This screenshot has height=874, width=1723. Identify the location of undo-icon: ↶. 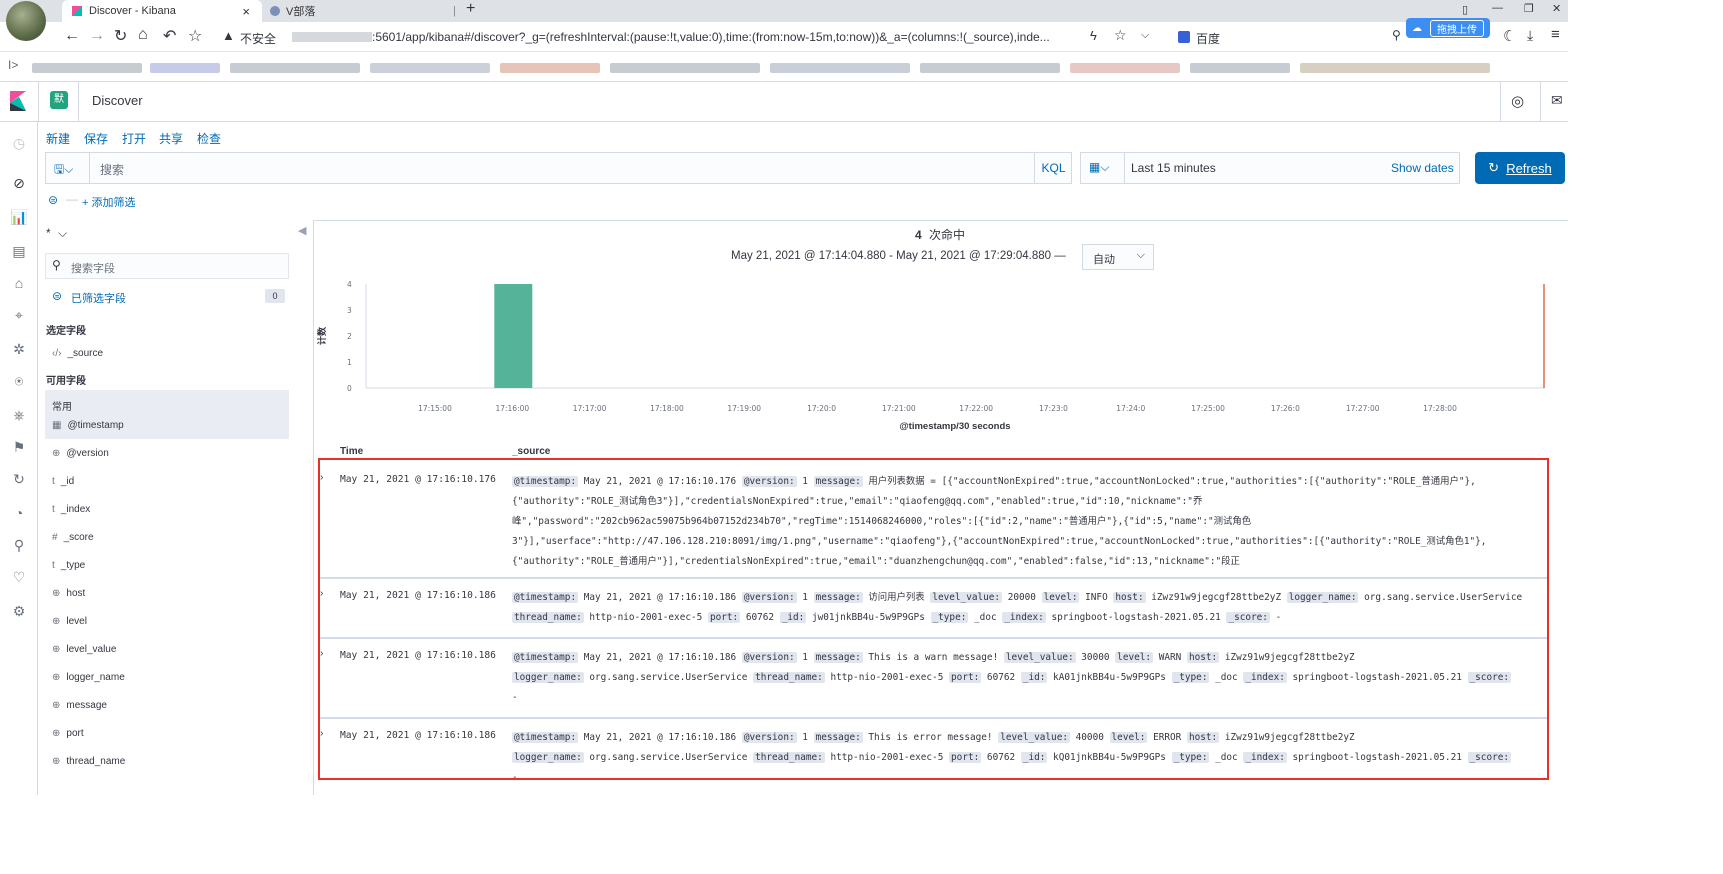
(169, 36).